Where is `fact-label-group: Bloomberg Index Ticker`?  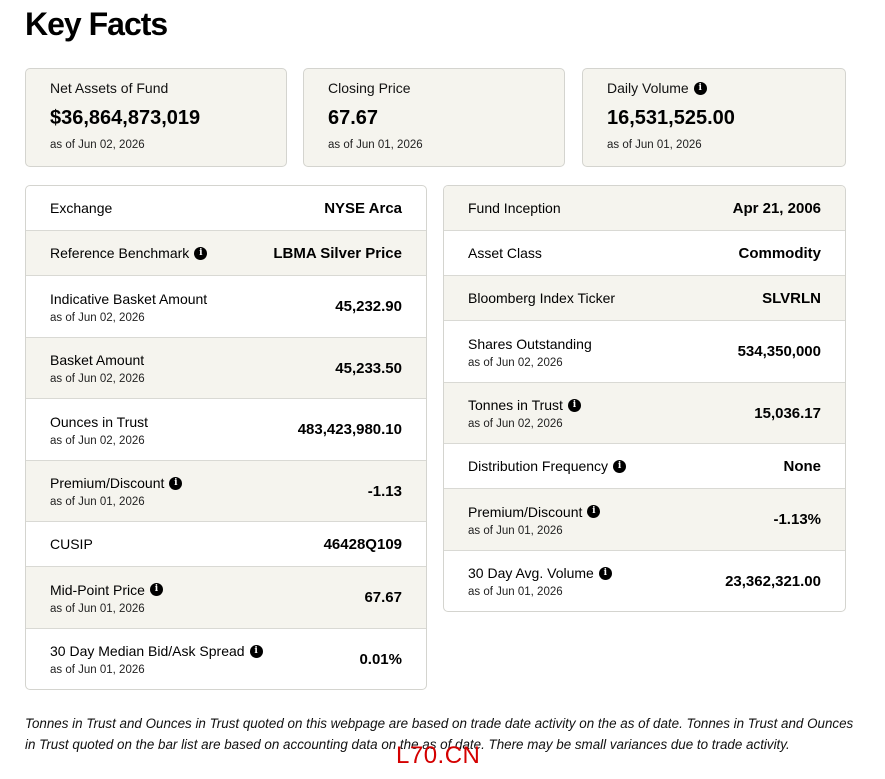 fact-label-group: Bloomberg Index Ticker is located at coordinates (541, 298).